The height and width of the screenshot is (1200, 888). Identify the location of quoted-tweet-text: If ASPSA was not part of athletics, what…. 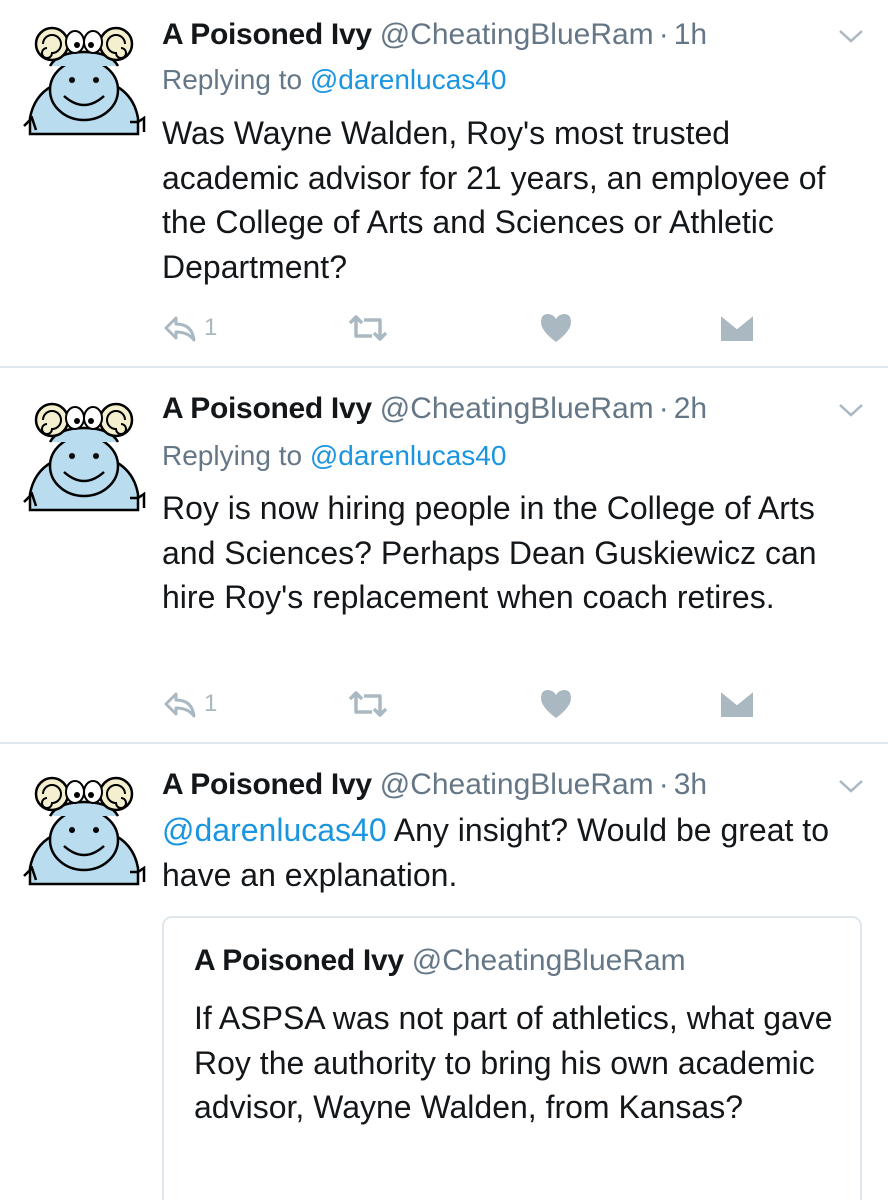
(513, 1062).